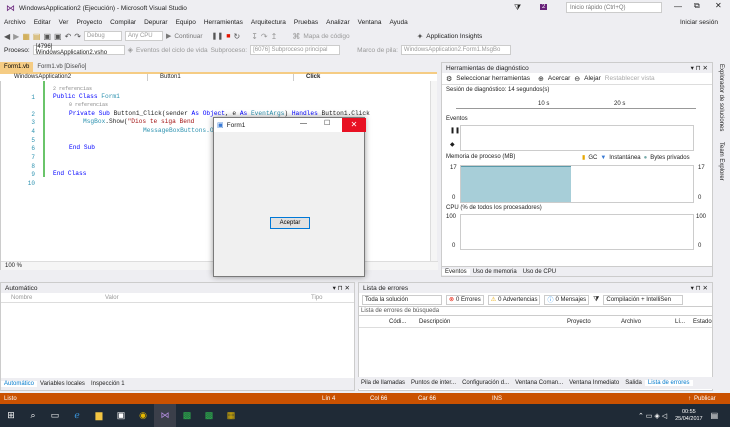 The height and width of the screenshot is (427, 730). Describe the element at coordinates (316, 298) in the screenshot. I see `col-type: Tipo` at that location.